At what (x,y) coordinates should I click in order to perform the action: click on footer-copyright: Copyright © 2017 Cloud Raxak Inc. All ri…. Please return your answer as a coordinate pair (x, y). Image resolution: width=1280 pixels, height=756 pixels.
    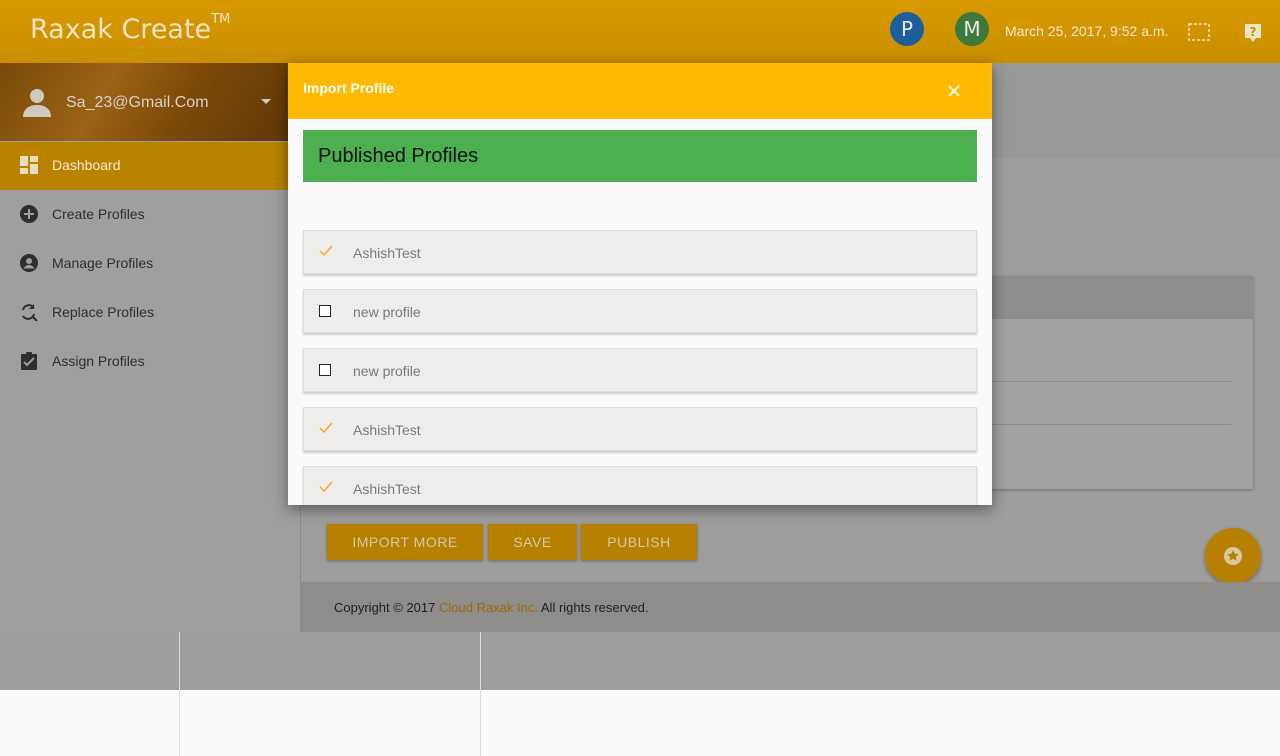
    Looking at the image, I should click on (491, 607).